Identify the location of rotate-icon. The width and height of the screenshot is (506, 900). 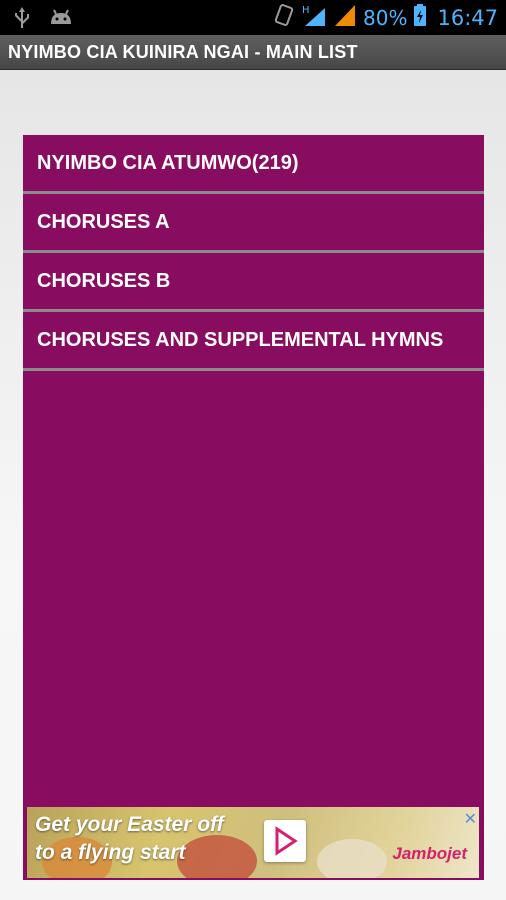
(284, 17).